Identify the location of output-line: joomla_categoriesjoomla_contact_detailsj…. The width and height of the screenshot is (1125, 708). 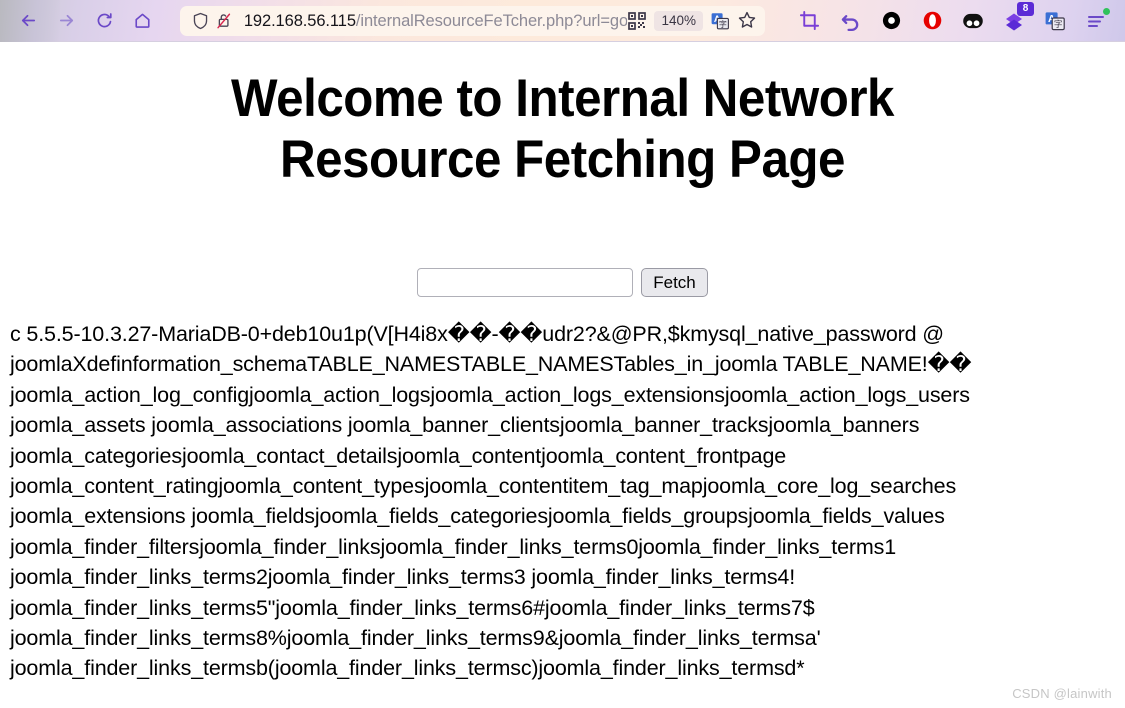
(398, 455).